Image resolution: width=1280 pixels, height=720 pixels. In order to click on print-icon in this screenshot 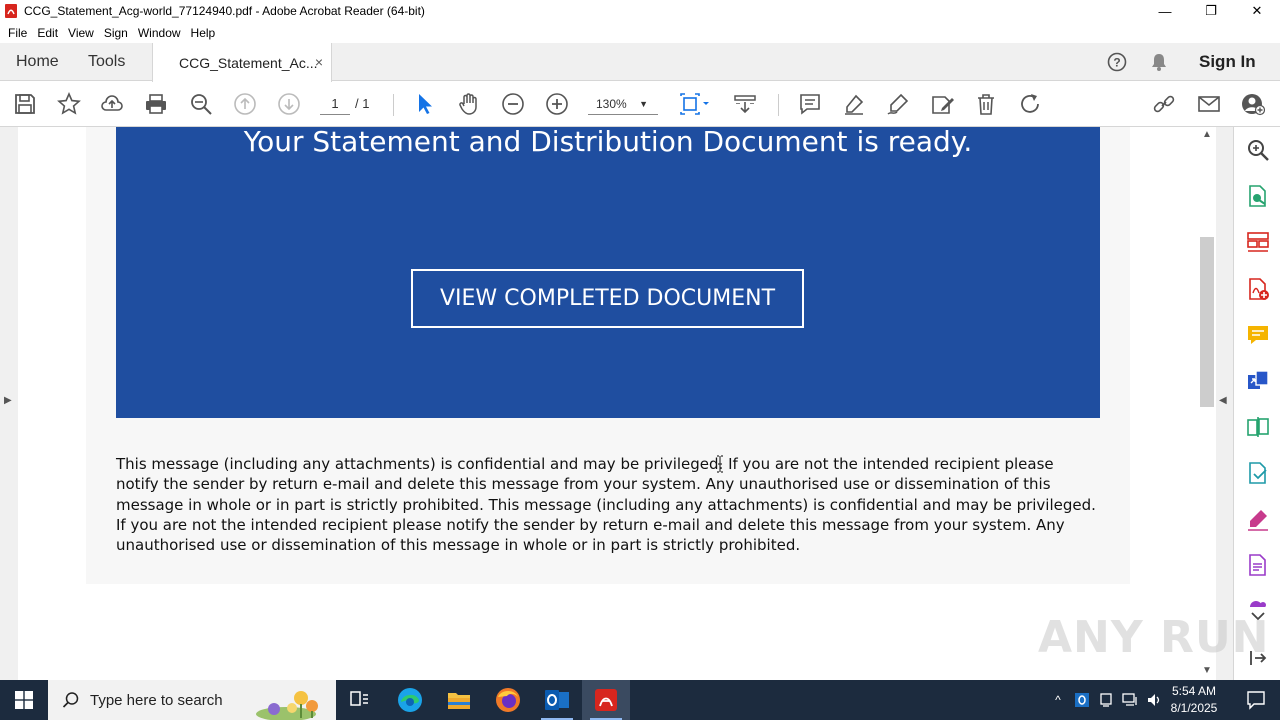, I will do `click(156, 104)`.